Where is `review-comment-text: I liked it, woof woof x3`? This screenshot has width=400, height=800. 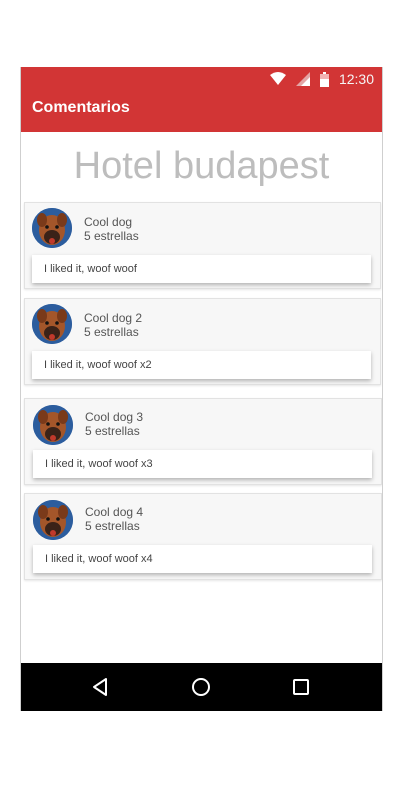
review-comment-text: I liked it, woof woof x3 is located at coordinates (99, 464).